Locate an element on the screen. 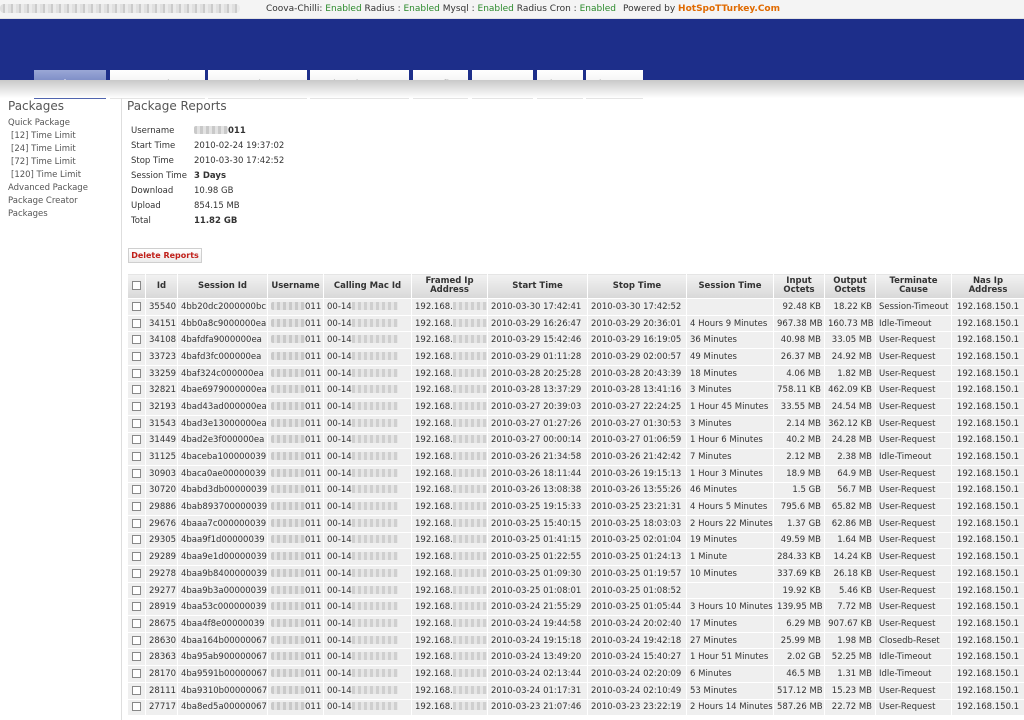 This screenshot has height=720, width=1024. cell-text: 2010-03-25 01:19:57 is located at coordinates (636, 573).